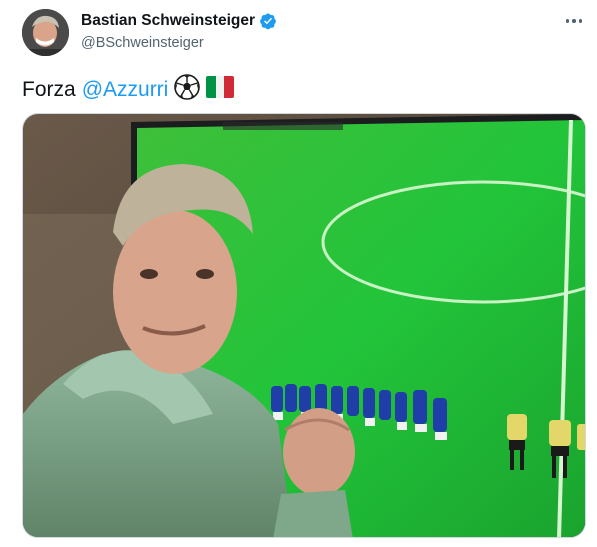  What do you see at coordinates (49, 89) in the screenshot?
I see `tweet-text-prefix: Forza` at bounding box center [49, 89].